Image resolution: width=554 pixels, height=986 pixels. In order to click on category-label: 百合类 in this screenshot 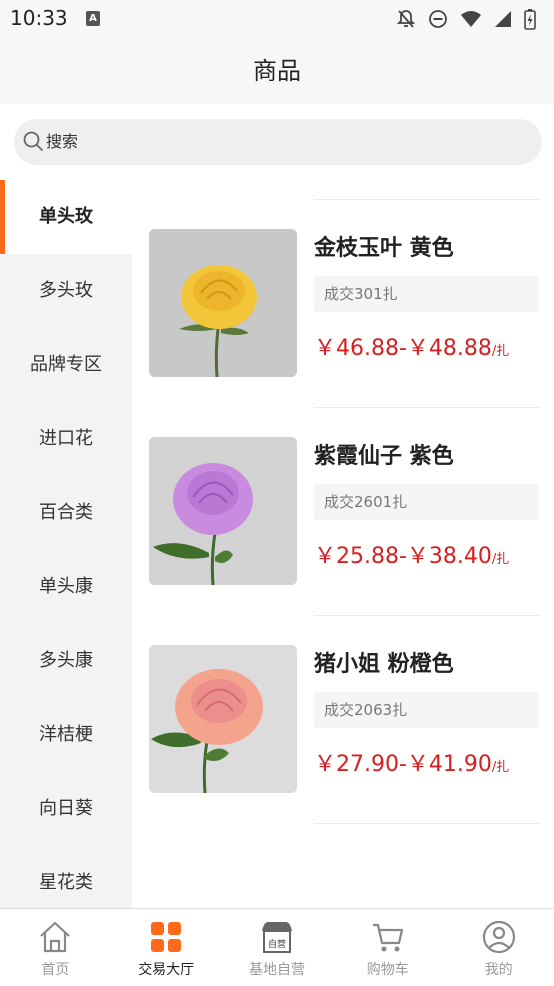, I will do `click(66, 512)`.